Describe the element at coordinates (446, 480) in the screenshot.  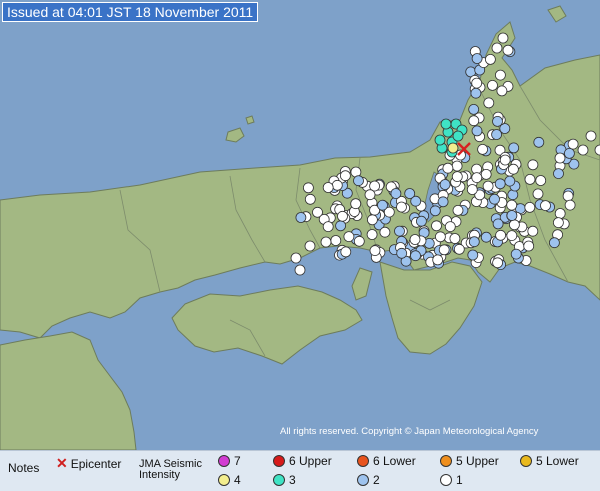
I see `intensity-1-dot-icon` at that location.